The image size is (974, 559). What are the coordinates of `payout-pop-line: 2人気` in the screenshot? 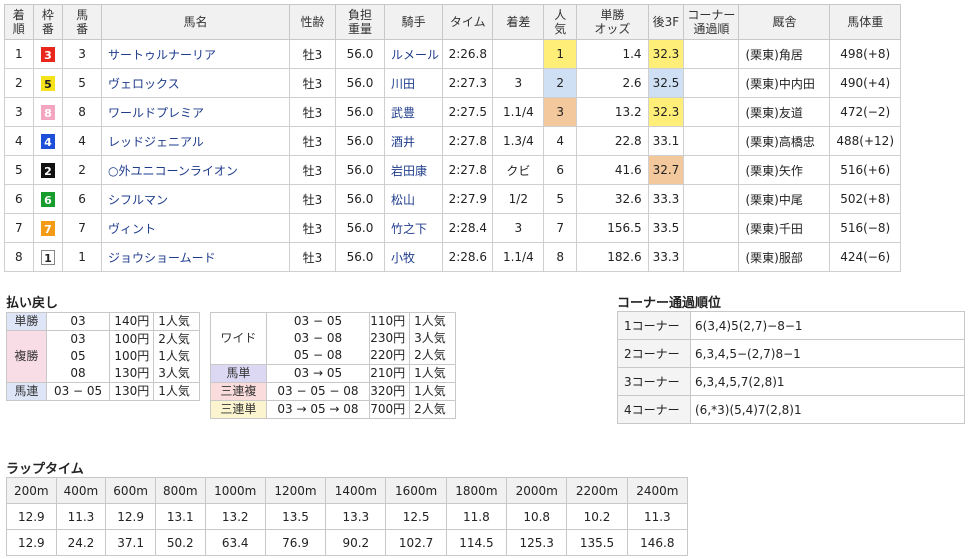 It's located at (174, 339).